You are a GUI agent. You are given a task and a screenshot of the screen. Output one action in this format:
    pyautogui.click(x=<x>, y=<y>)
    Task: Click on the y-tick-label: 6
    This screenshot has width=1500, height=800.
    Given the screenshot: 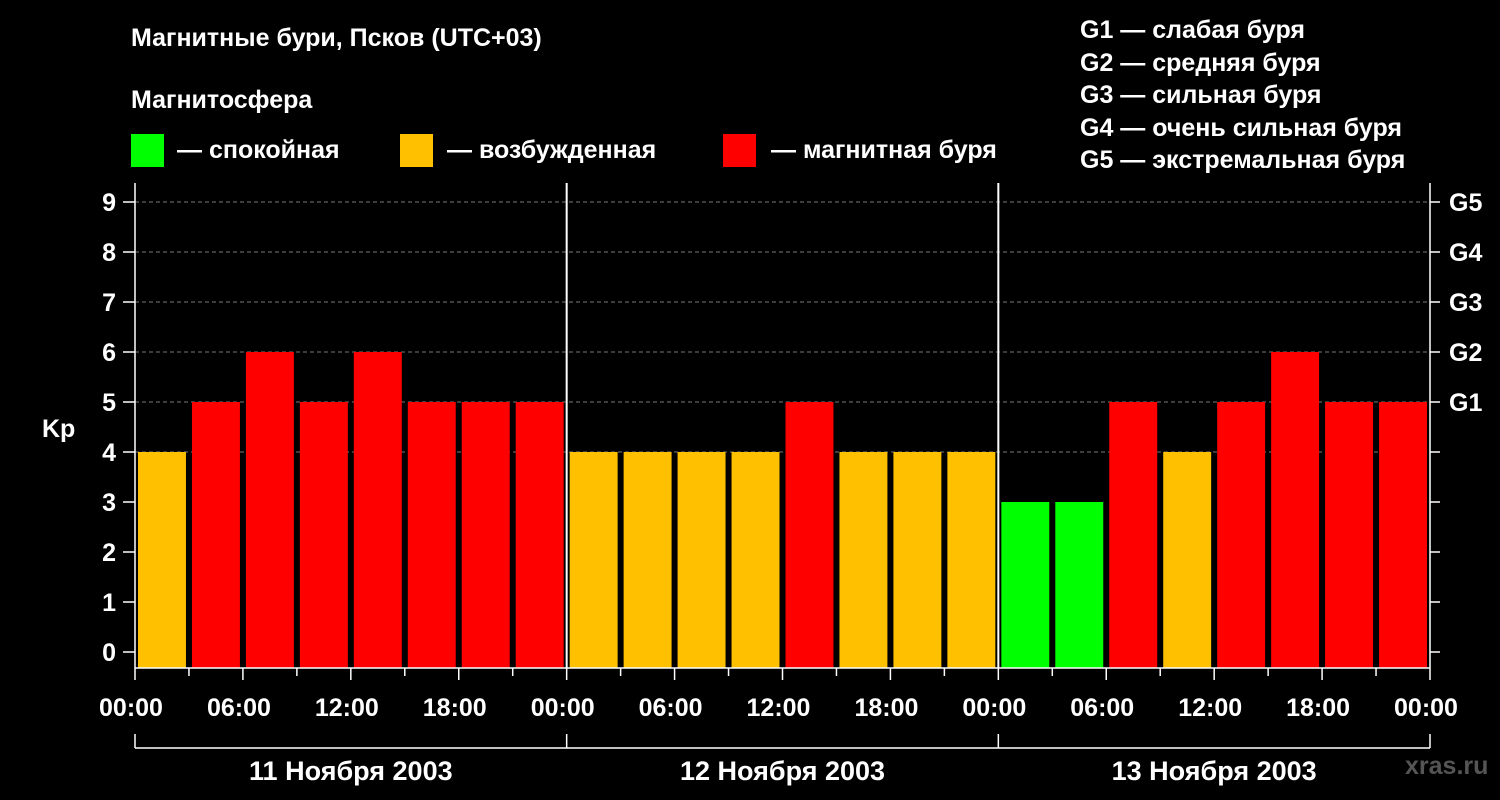 What is the action you would take?
    pyautogui.click(x=109, y=353)
    